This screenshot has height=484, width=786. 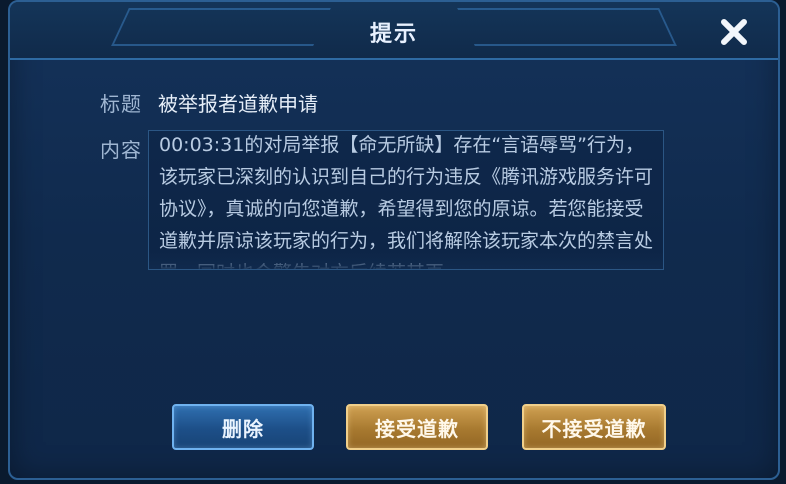 What do you see at coordinates (417, 427) in the screenshot?
I see `accept-apology-button: 接受道歉` at bounding box center [417, 427].